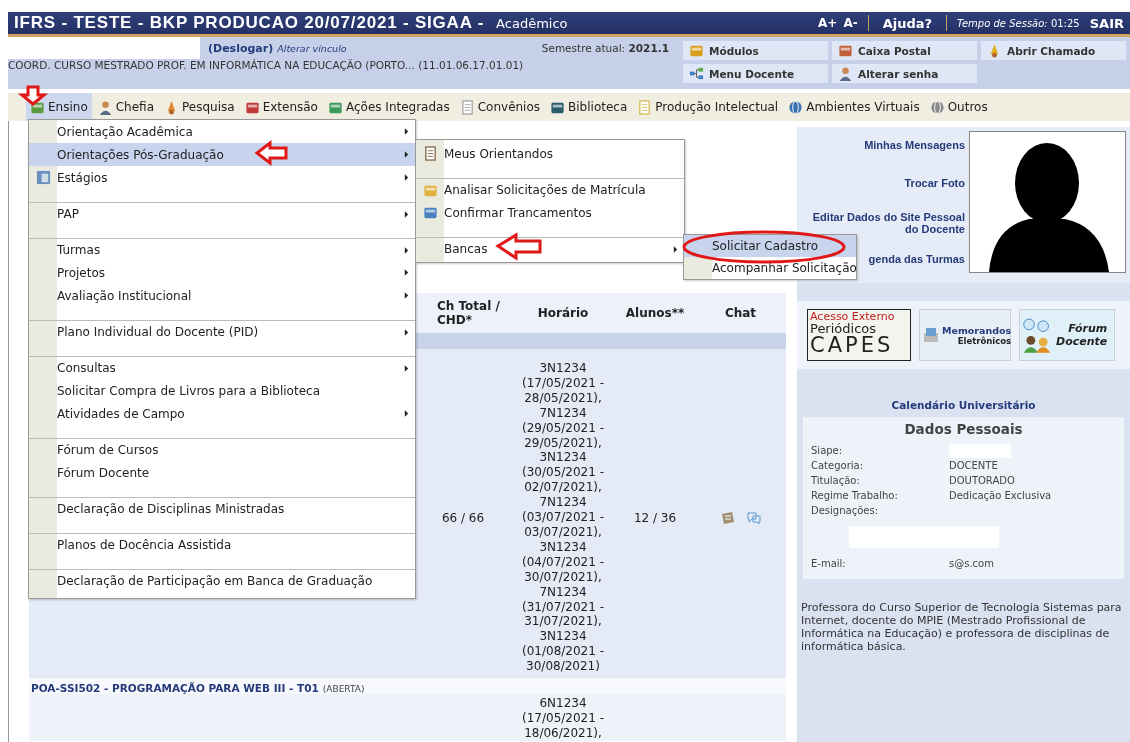 The height and width of the screenshot is (742, 1130). Describe the element at coordinates (961, 627) in the screenshot. I see `bio-text: Professora do Curso Superior de Tecnologia Sistemas para Internet, docente do MPIE (Mestrado Profissional de Informática na Educação) e professora de disciplinas de informática básica.` at that location.